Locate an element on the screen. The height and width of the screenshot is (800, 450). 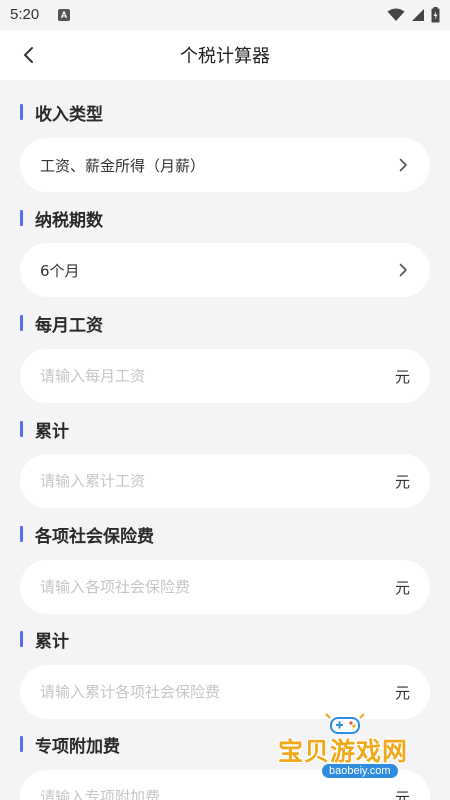
page-title: 个税计算器 is located at coordinates (225, 56).